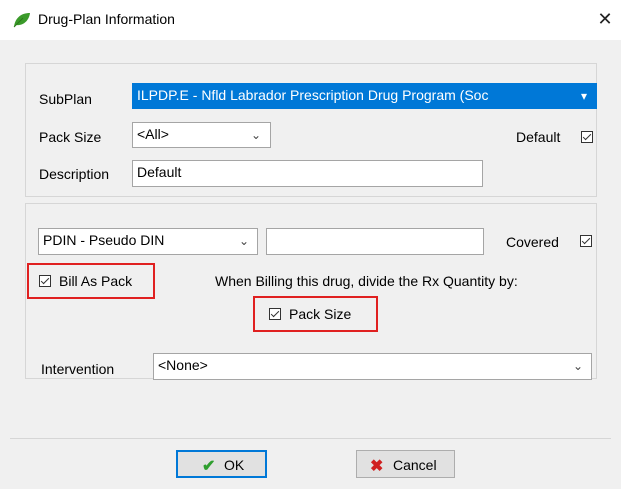 The width and height of the screenshot is (621, 489). Describe the element at coordinates (377, 466) in the screenshot. I see `x-icon: ✖` at that location.